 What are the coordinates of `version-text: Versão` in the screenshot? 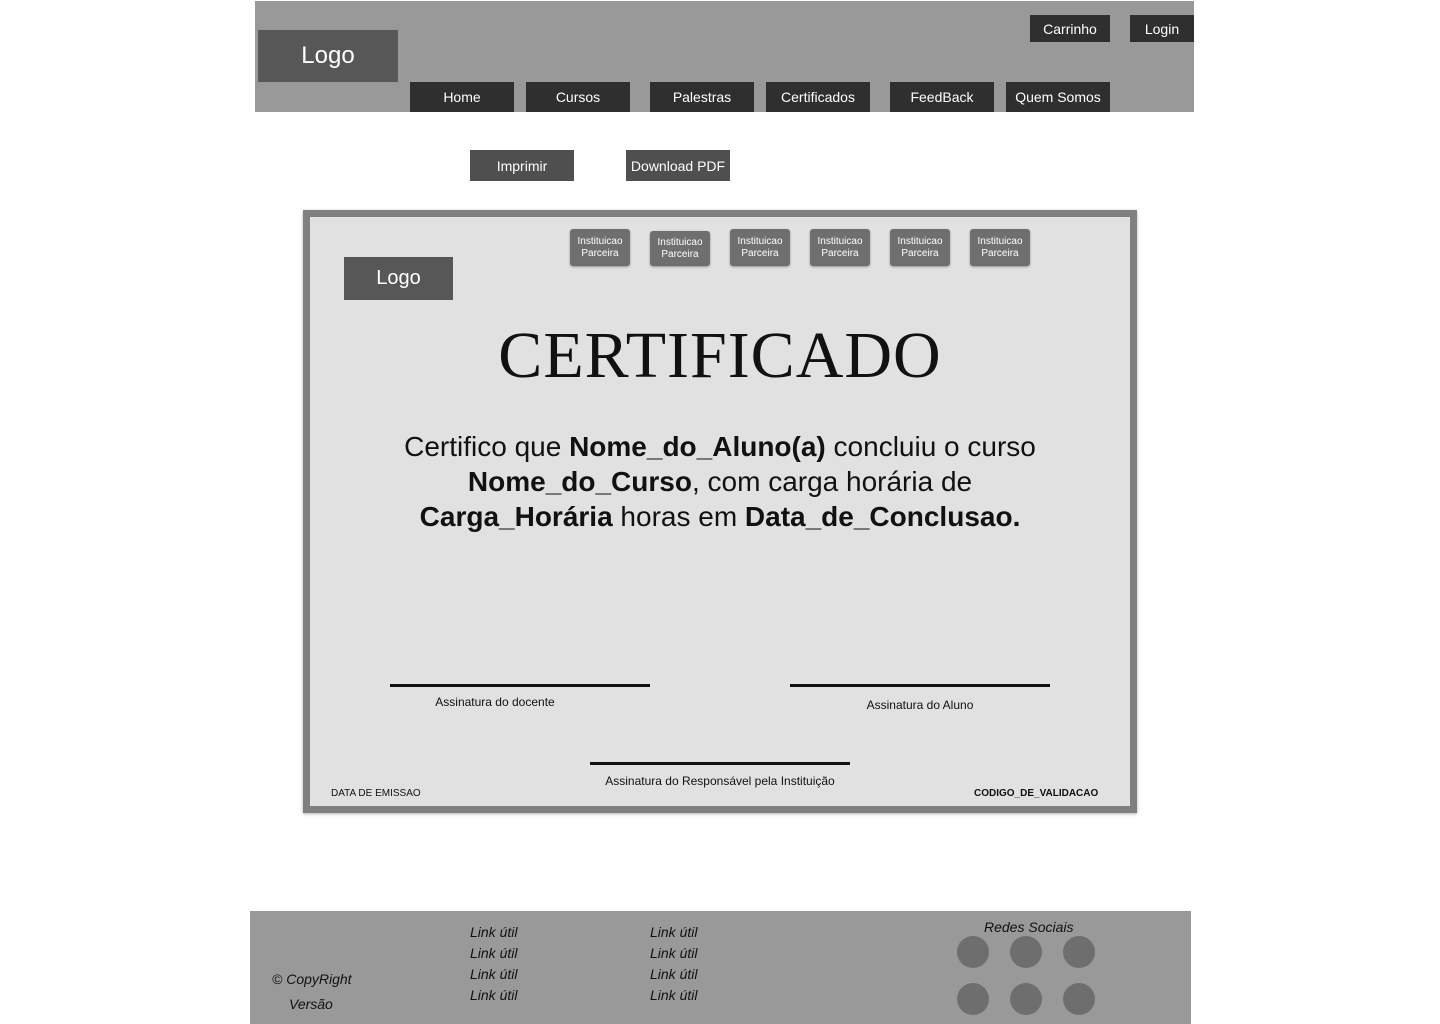 It's located at (311, 1004).